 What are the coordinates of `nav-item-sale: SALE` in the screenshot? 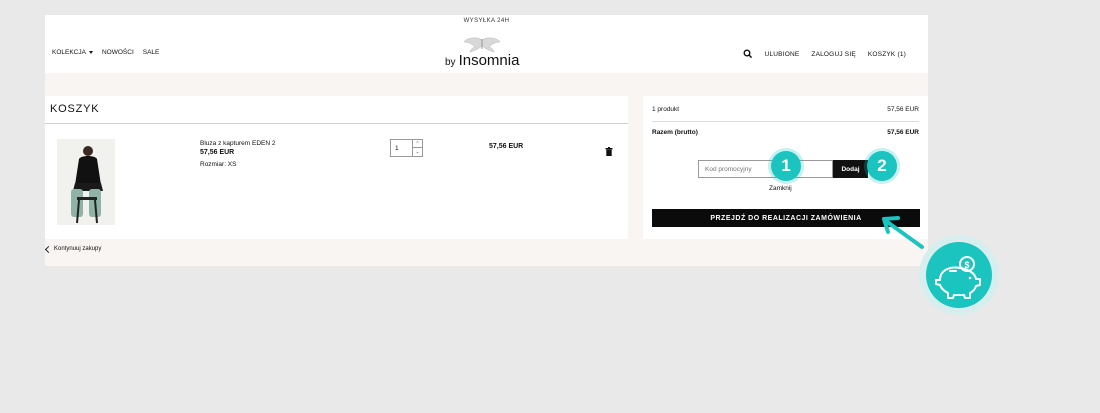 It's located at (151, 52).